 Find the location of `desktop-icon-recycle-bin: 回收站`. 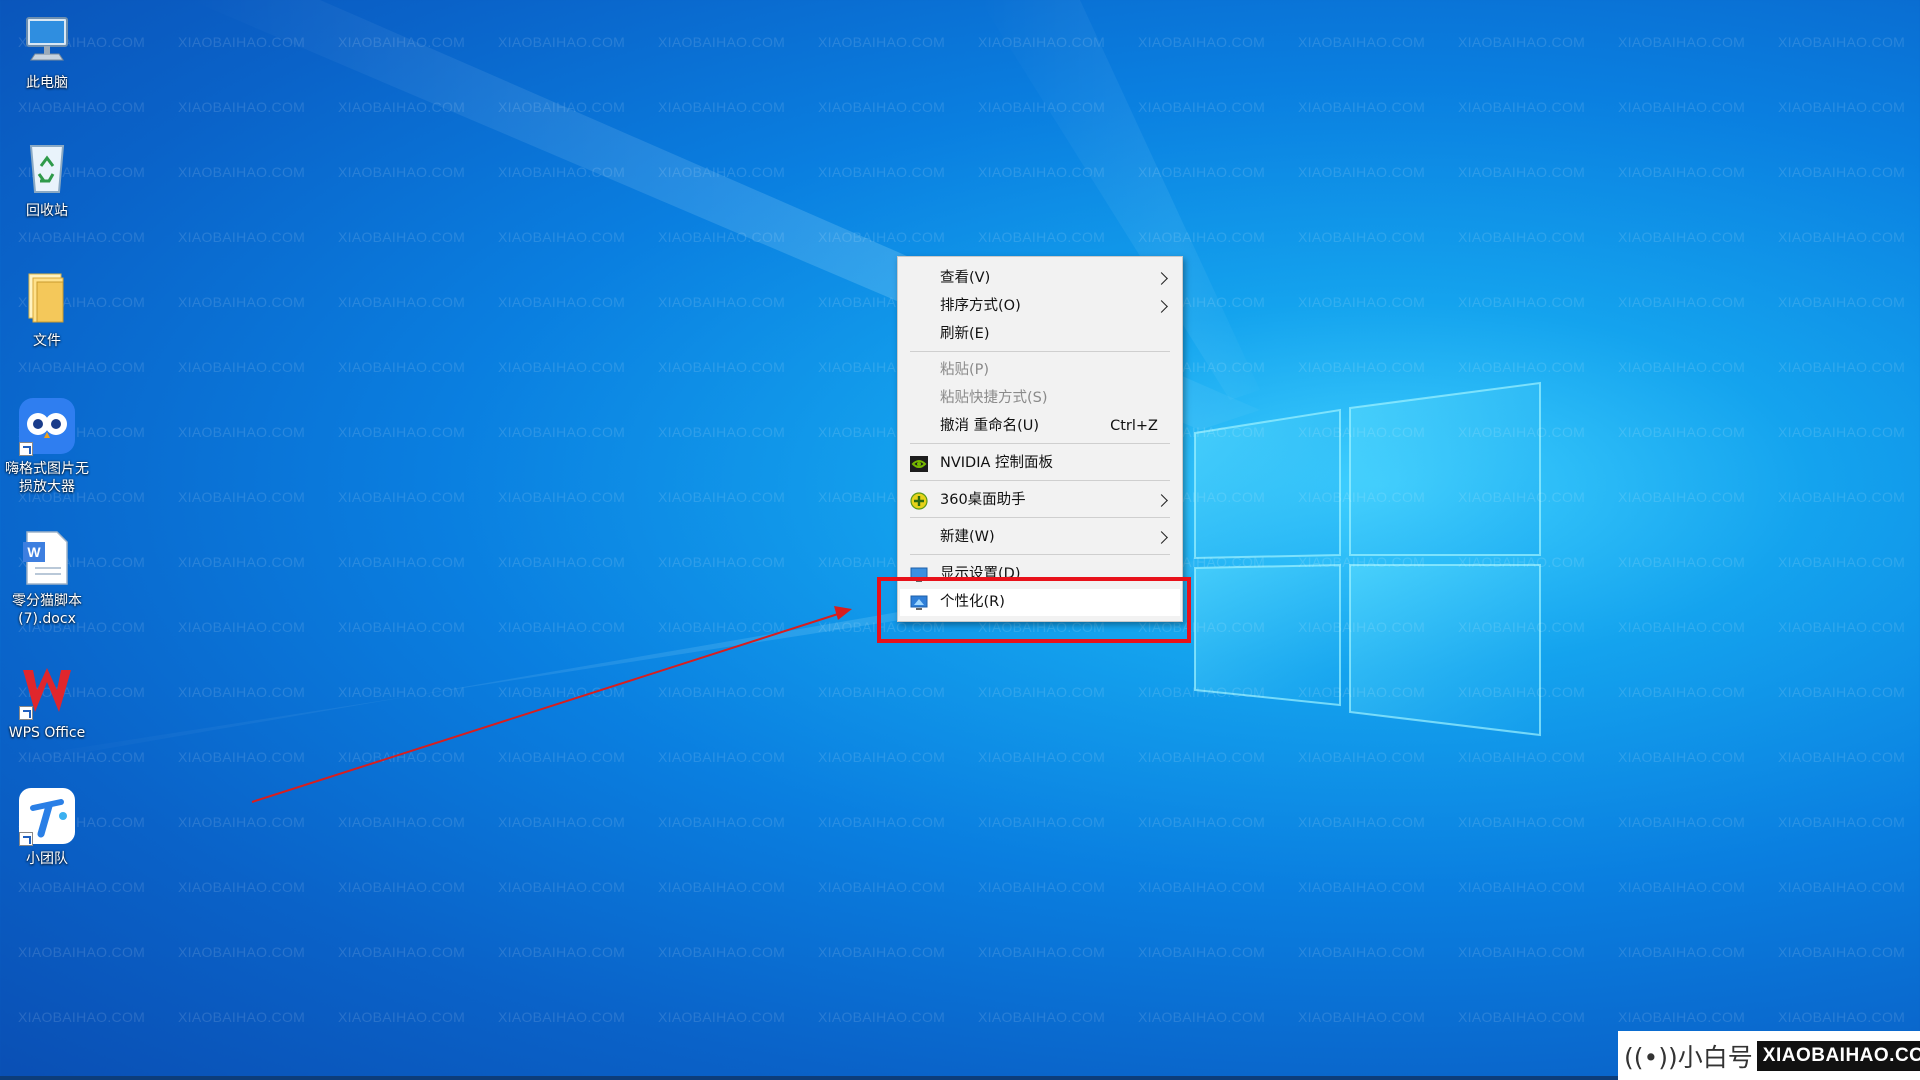

desktop-icon-recycle-bin: 回收站 is located at coordinates (47, 179).